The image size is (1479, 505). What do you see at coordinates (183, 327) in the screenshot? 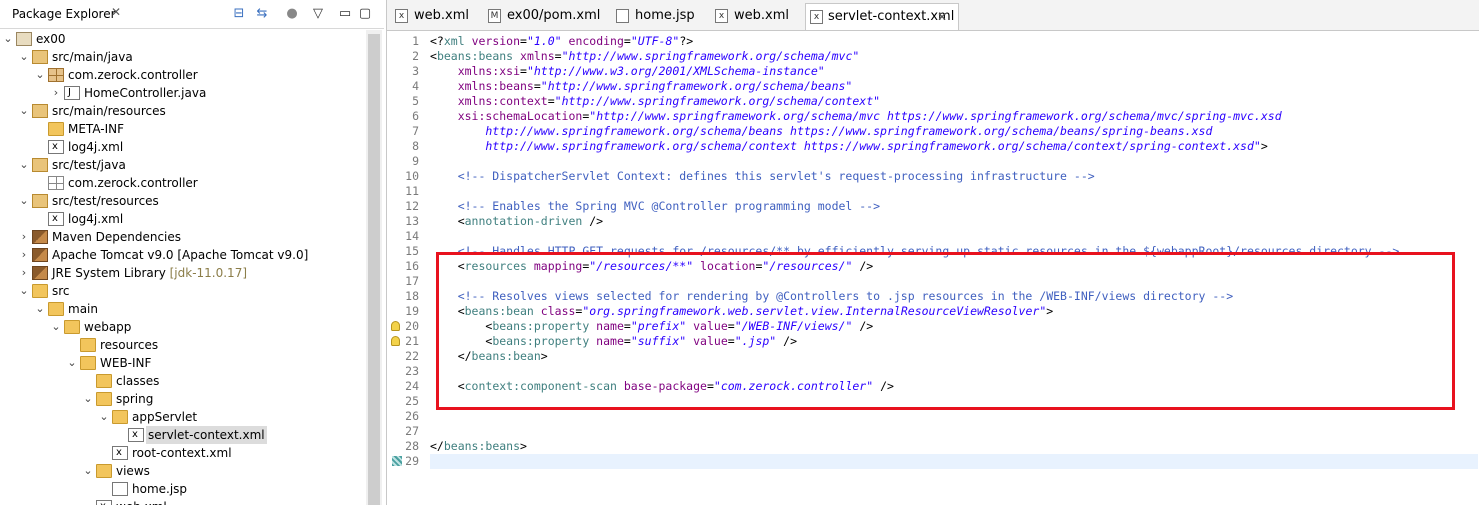
I see `tree-item: ⌄ webapp` at bounding box center [183, 327].